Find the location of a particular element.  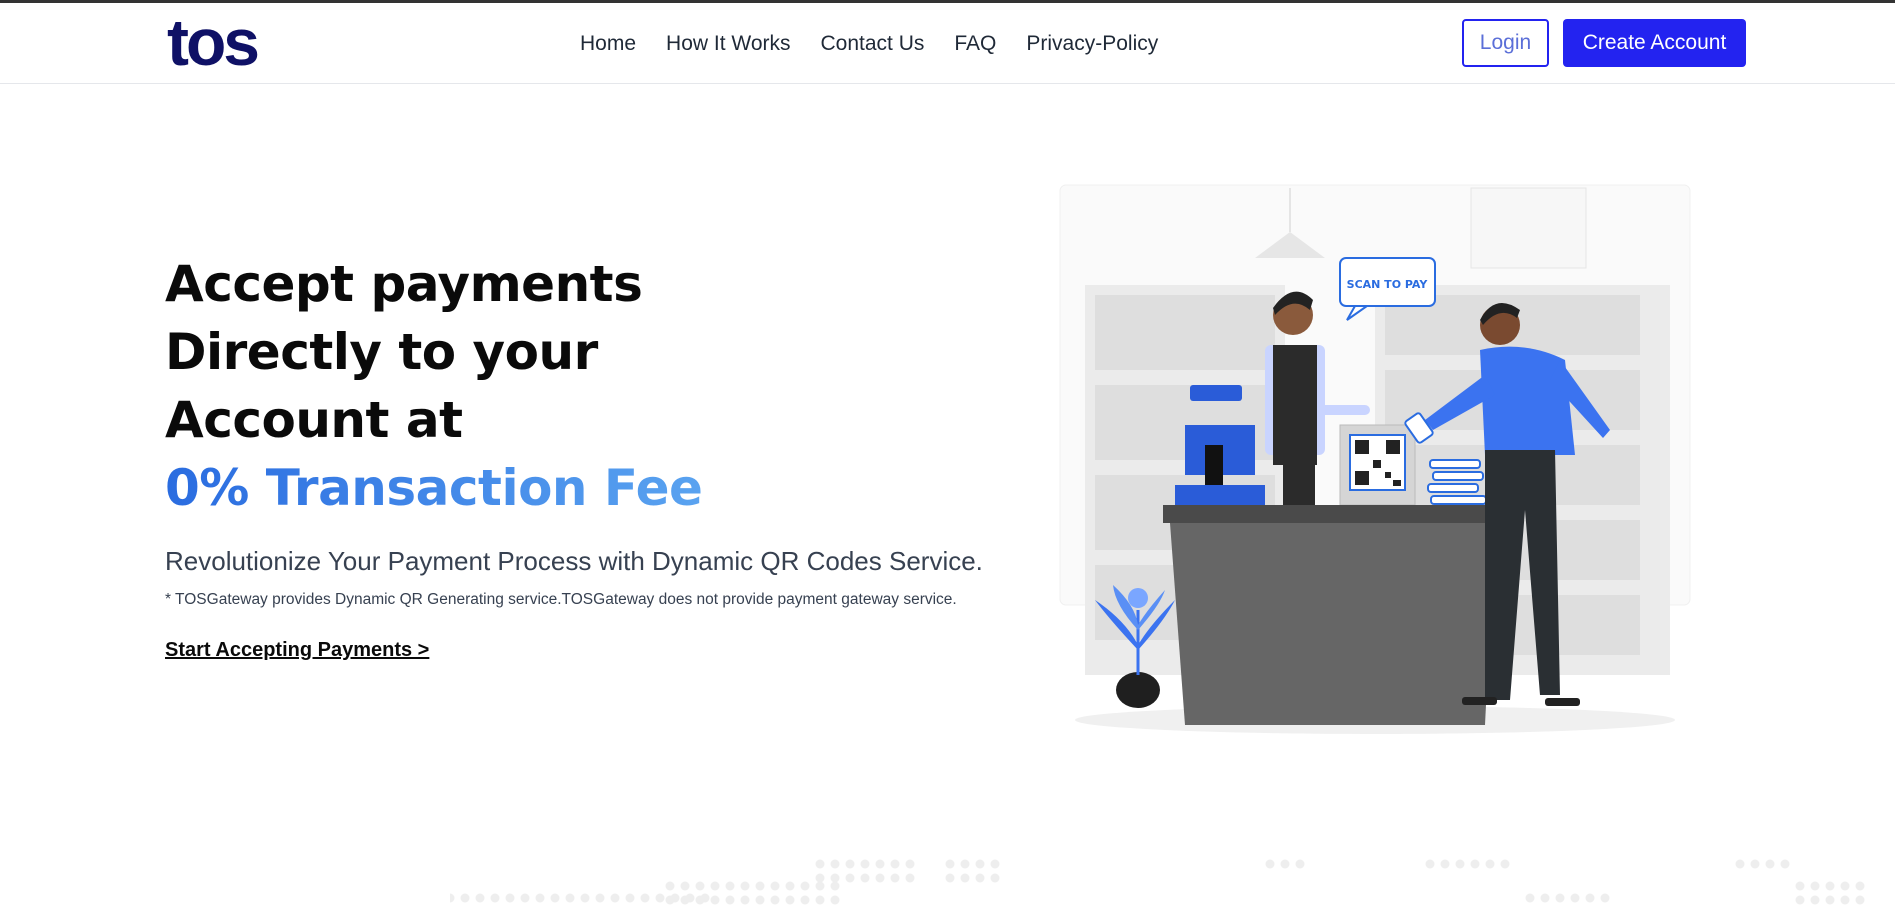

login-button: Login is located at coordinates (1505, 43).